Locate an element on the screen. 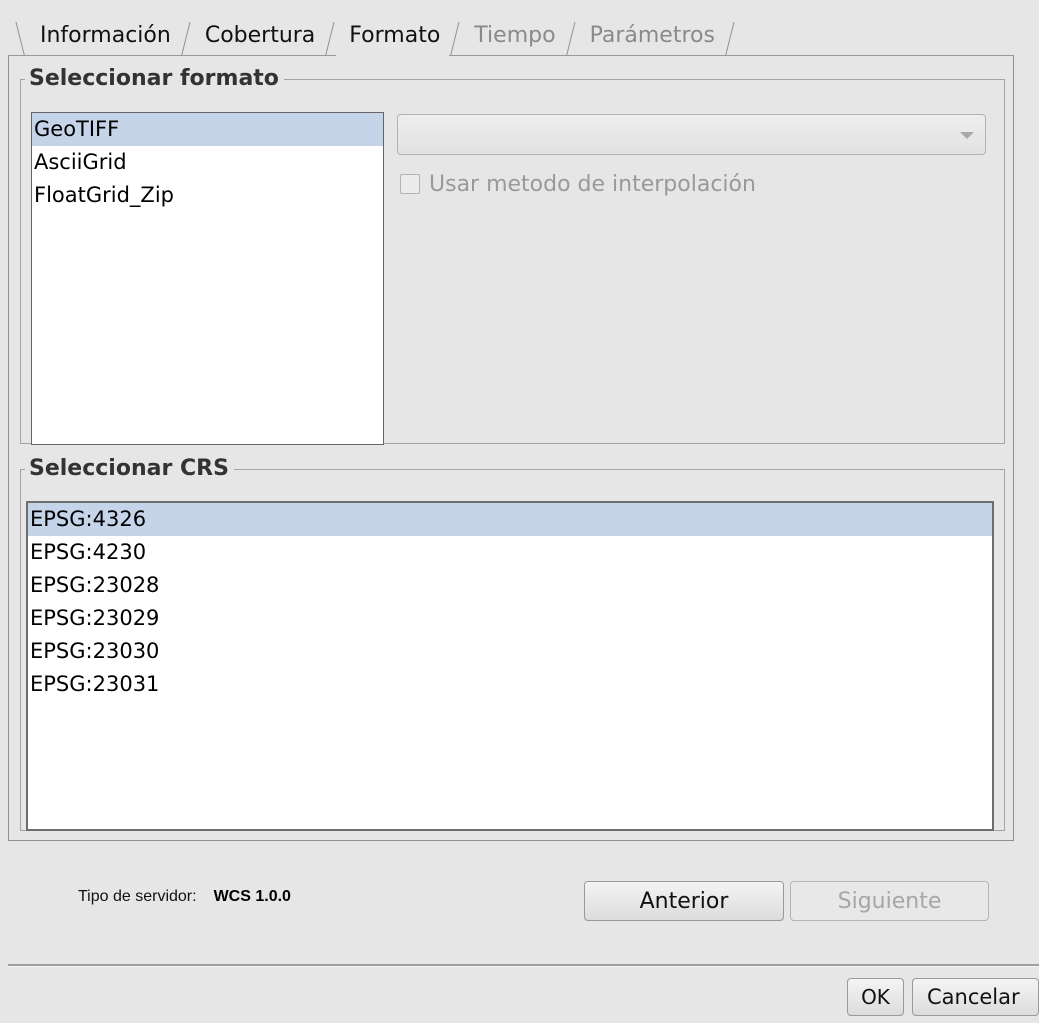 Image resolution: width=1039 pixels, height=1023 pixels. chevron-down-icon is located at coordinates (967, 135).